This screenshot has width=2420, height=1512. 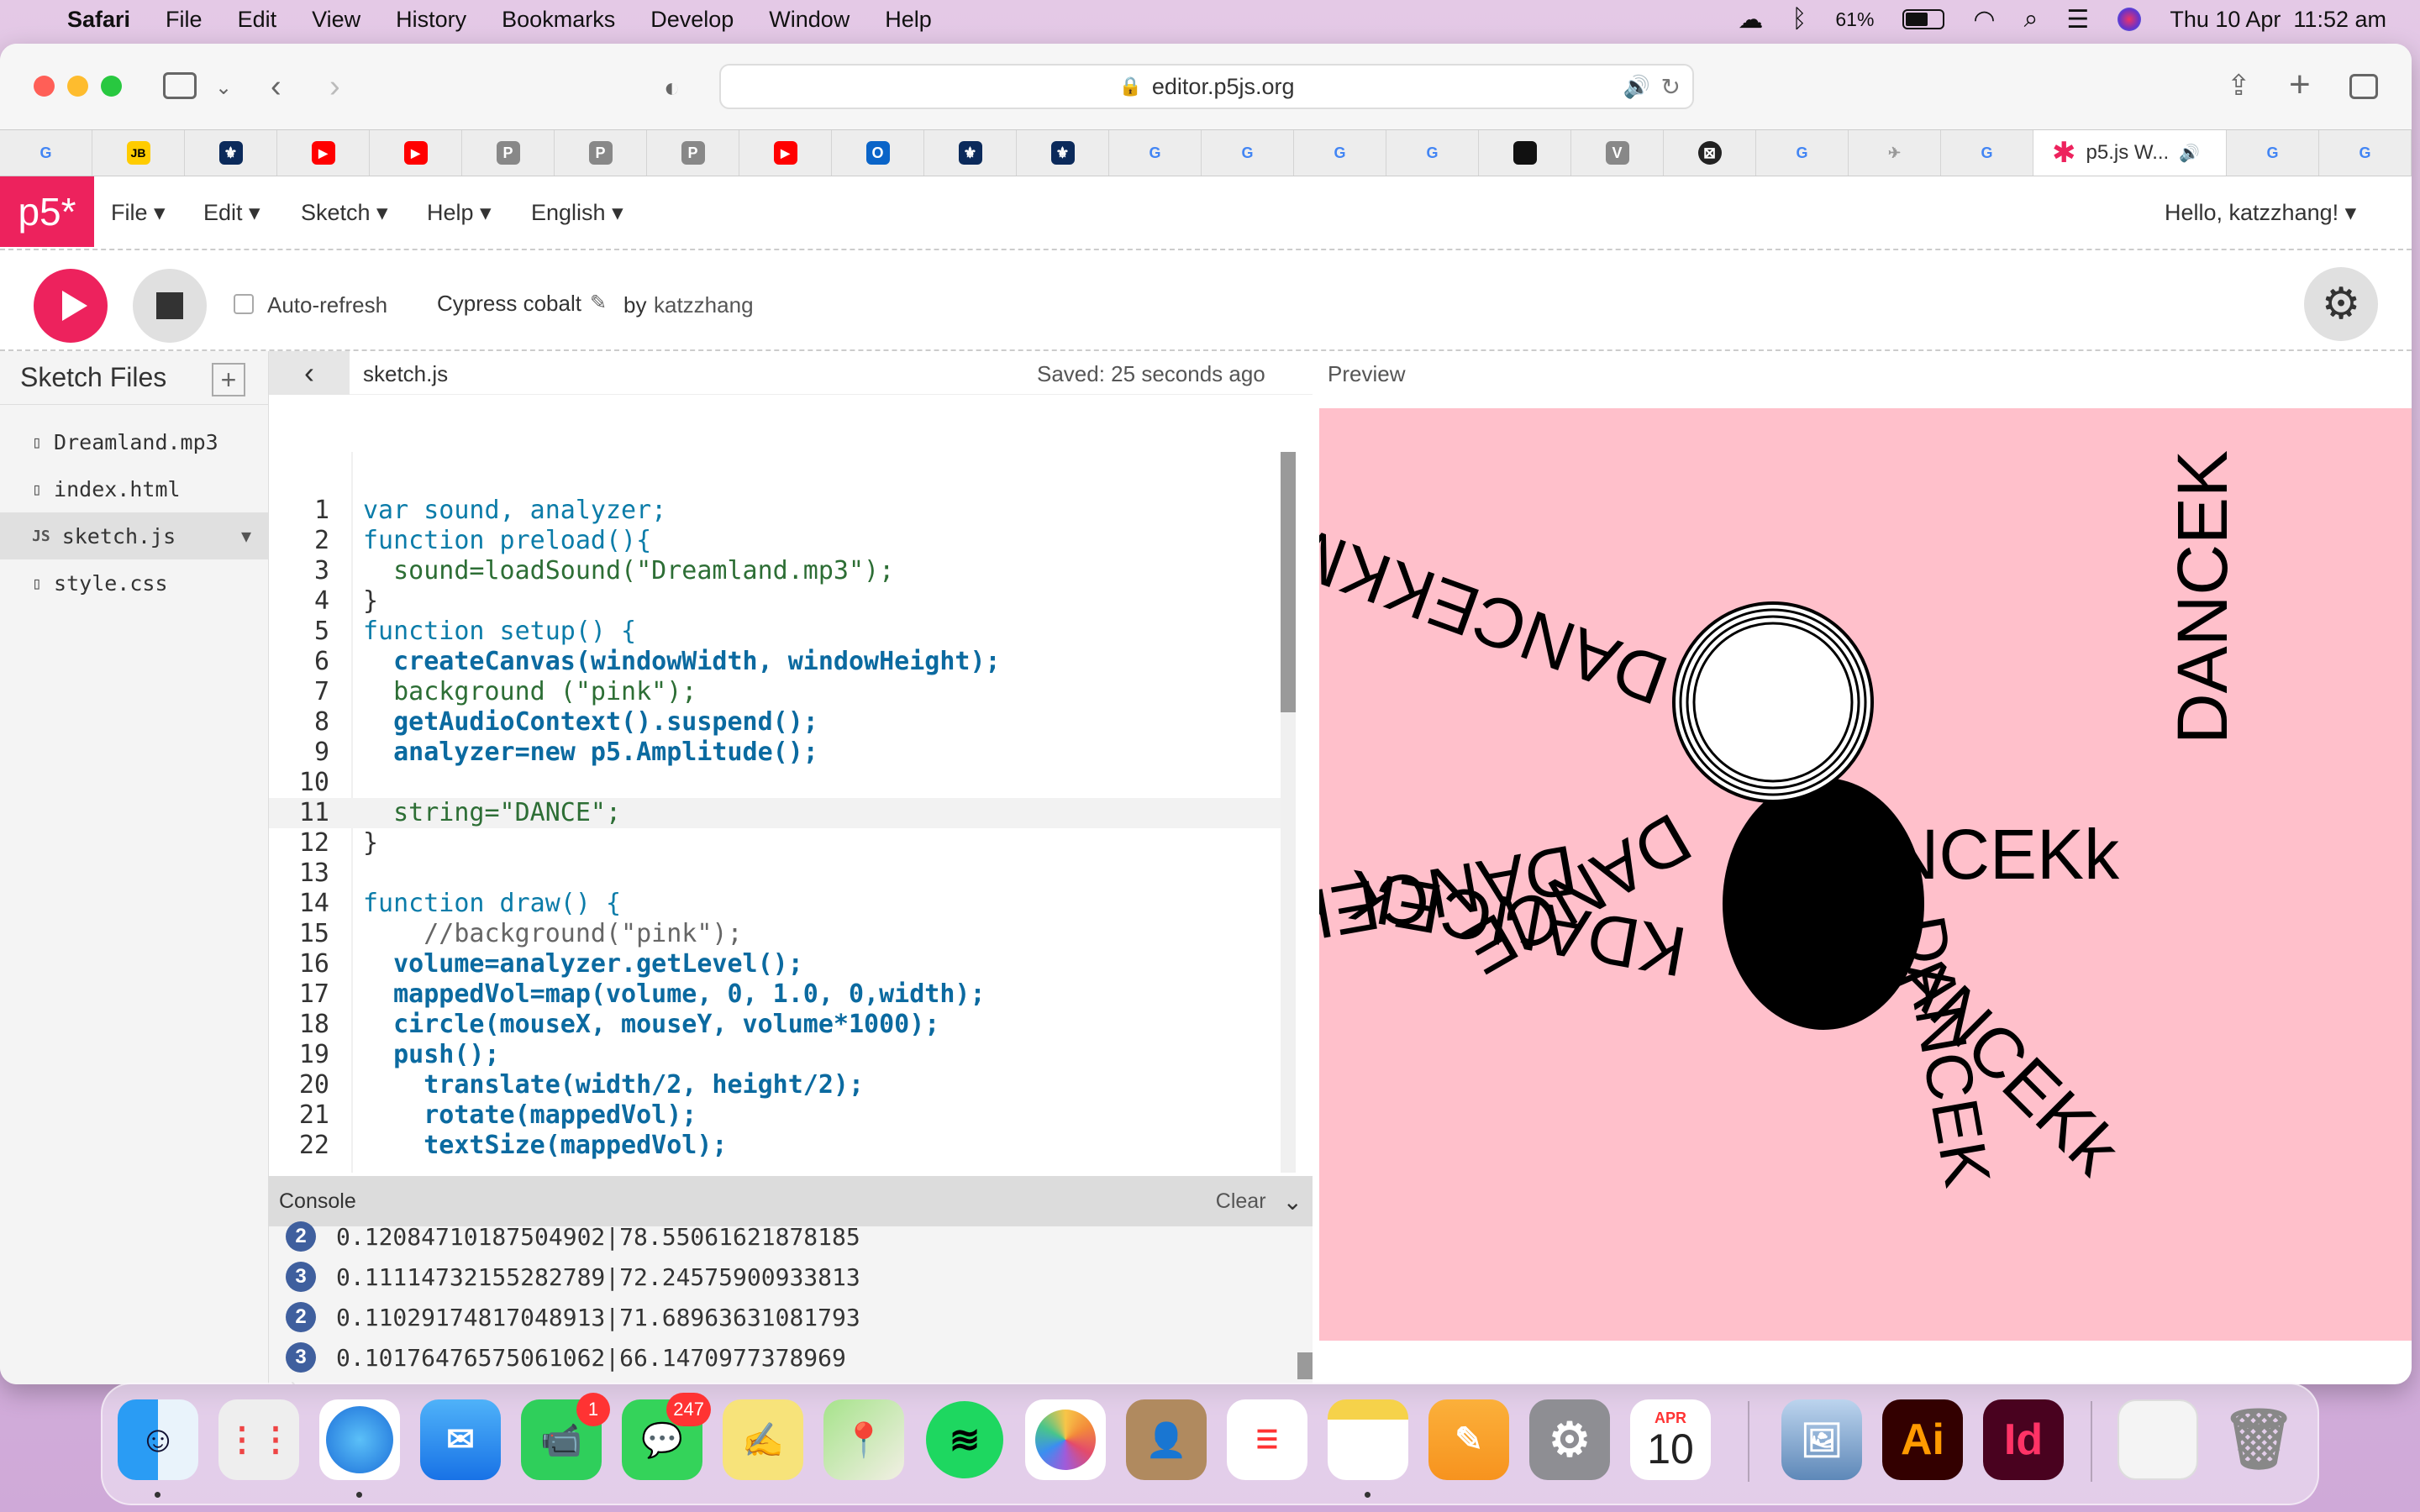 What do you see at coordinates (1166, 1439) in the screenshot?
I see `contacts-icon: 👤` at bounding box center [1166, 1439].